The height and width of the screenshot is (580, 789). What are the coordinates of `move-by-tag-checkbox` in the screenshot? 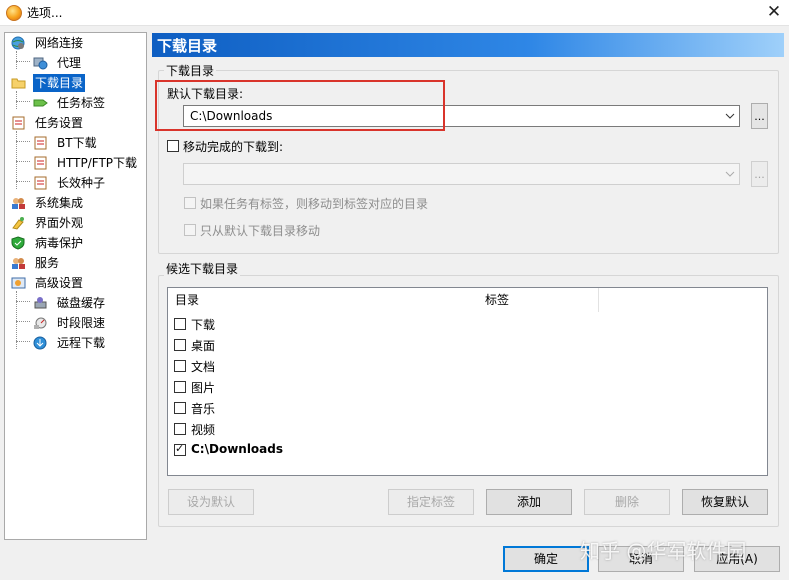 It's located at (190, 203).